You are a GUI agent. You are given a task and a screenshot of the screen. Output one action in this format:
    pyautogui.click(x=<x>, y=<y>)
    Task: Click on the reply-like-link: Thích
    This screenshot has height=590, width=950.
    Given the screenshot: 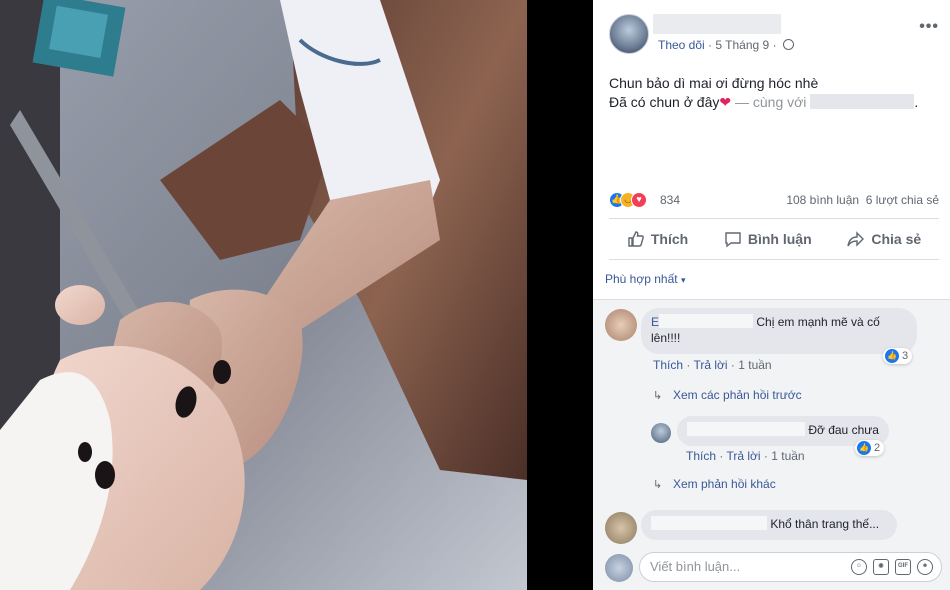 What is the action you would take?
    pyautogui.click(x=701, y=456)
    